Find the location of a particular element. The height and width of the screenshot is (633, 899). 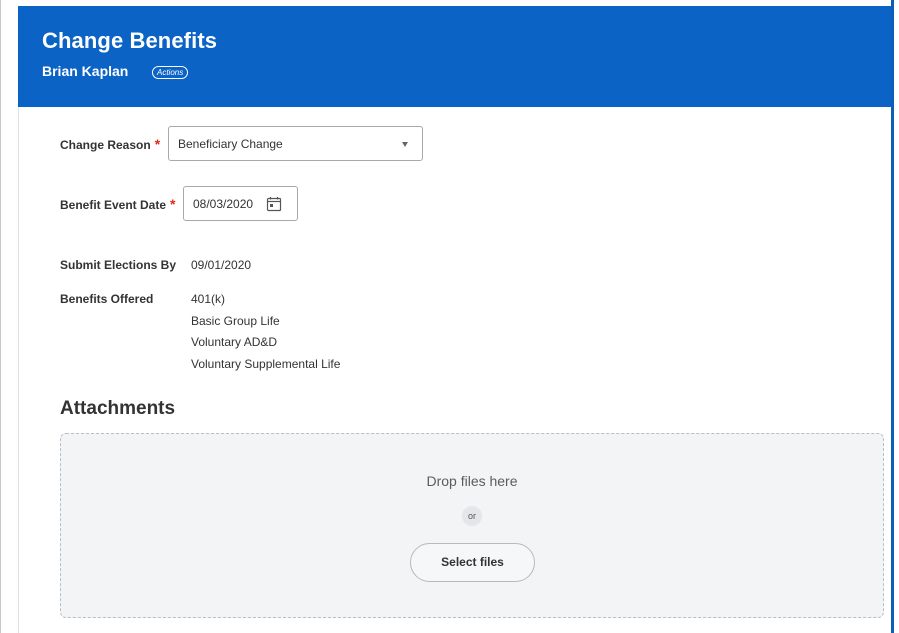

calendar-icon is located at coordinates (274, 204).